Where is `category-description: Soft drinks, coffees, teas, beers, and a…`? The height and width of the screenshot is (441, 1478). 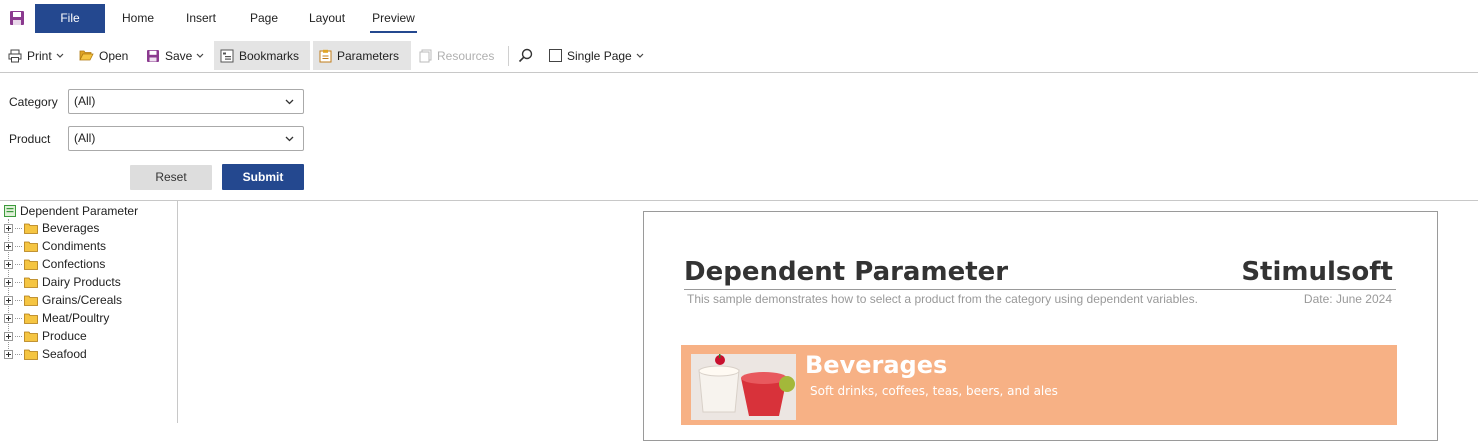 category-description: Soft drinks, coffees, teas, beers, and a… is located at coordinates (934, 391).